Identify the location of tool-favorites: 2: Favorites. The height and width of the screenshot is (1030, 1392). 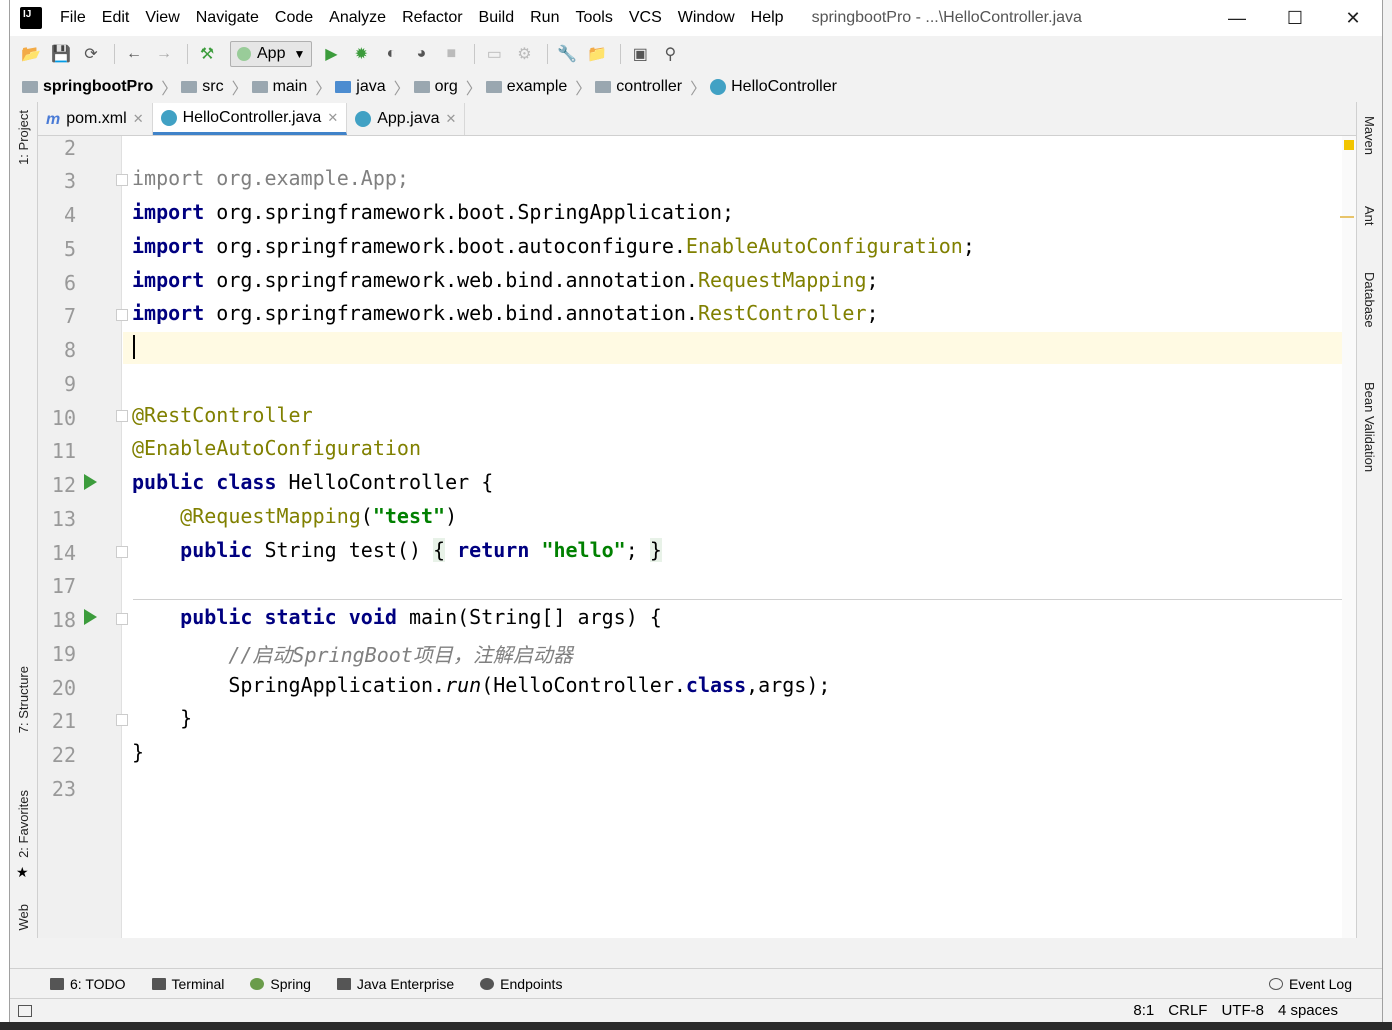
(23, 824).